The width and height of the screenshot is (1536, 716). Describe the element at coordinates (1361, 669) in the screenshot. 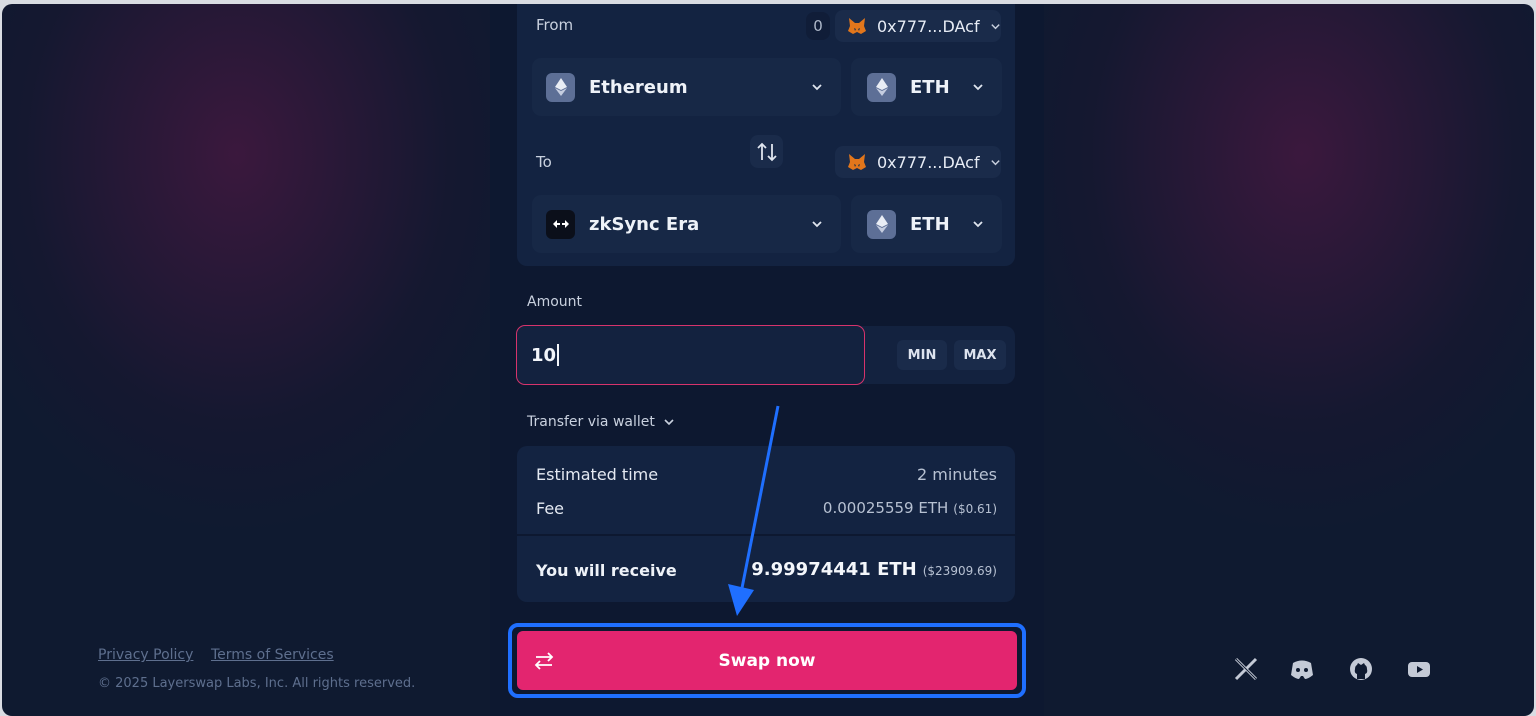

I see `github-icon` at that location.